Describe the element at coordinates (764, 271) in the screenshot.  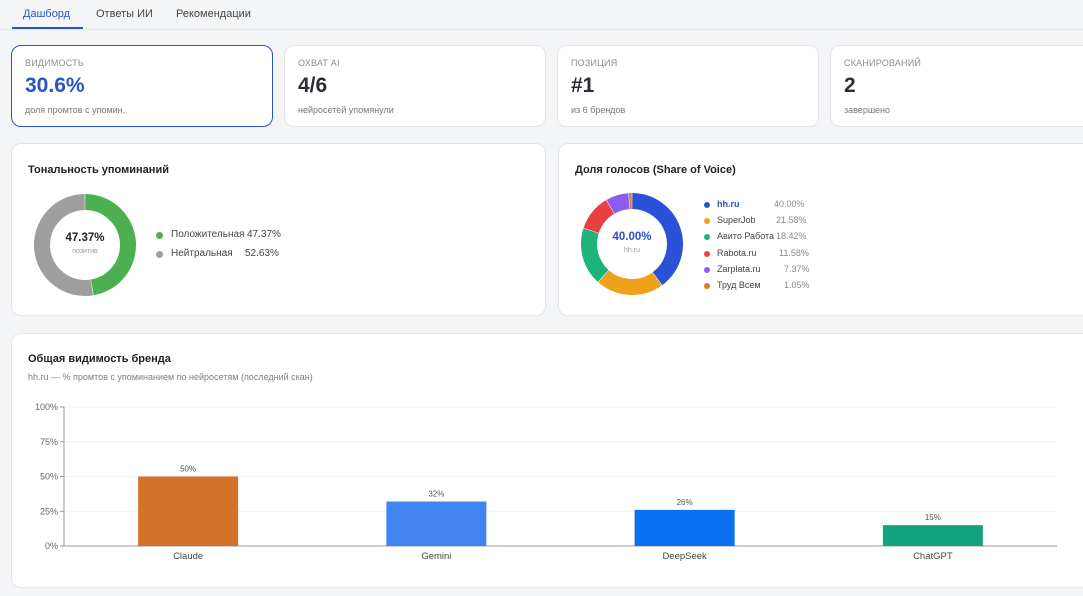
I see `sov-legend-item: Zarplata.ru 7.37%` at that location.